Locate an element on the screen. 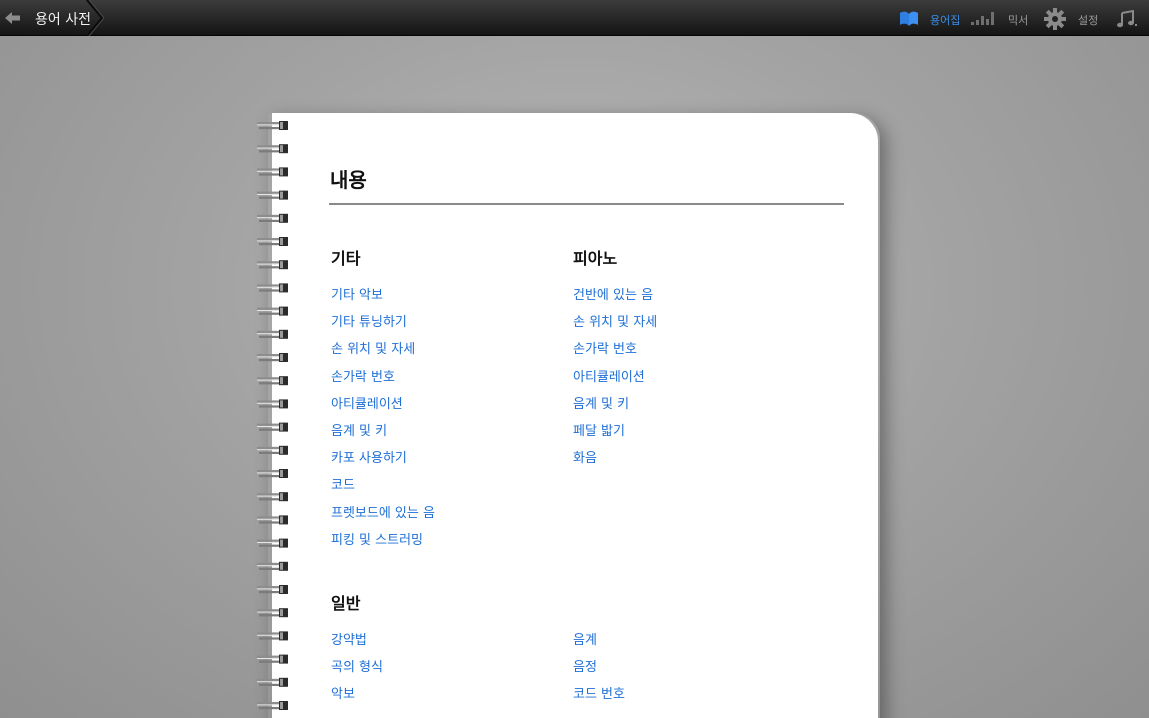 The image size is (1149, 718). general-topic-list-right: 음계 음정 코드 번호 is located at coordinates (599, 672).